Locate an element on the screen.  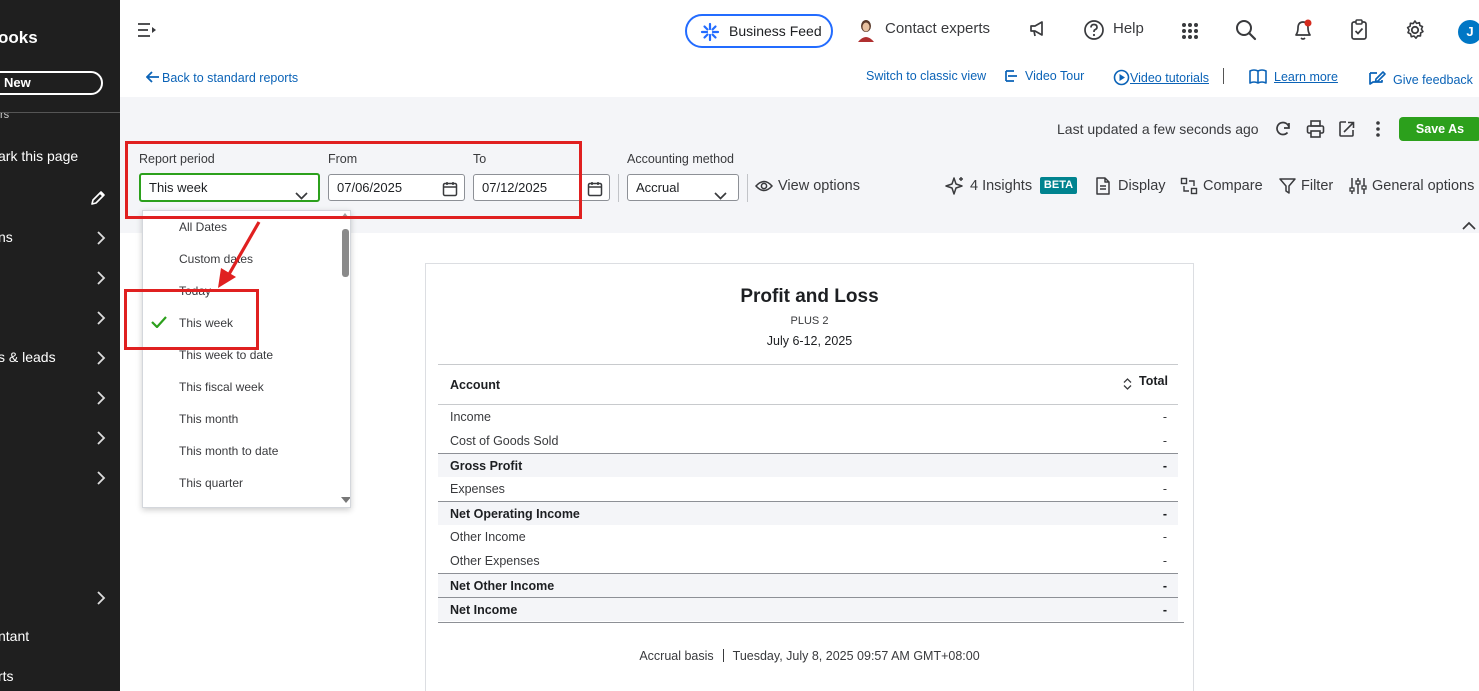
table-row: Cost of Goods Sold - is located at coordinates (808, 441).